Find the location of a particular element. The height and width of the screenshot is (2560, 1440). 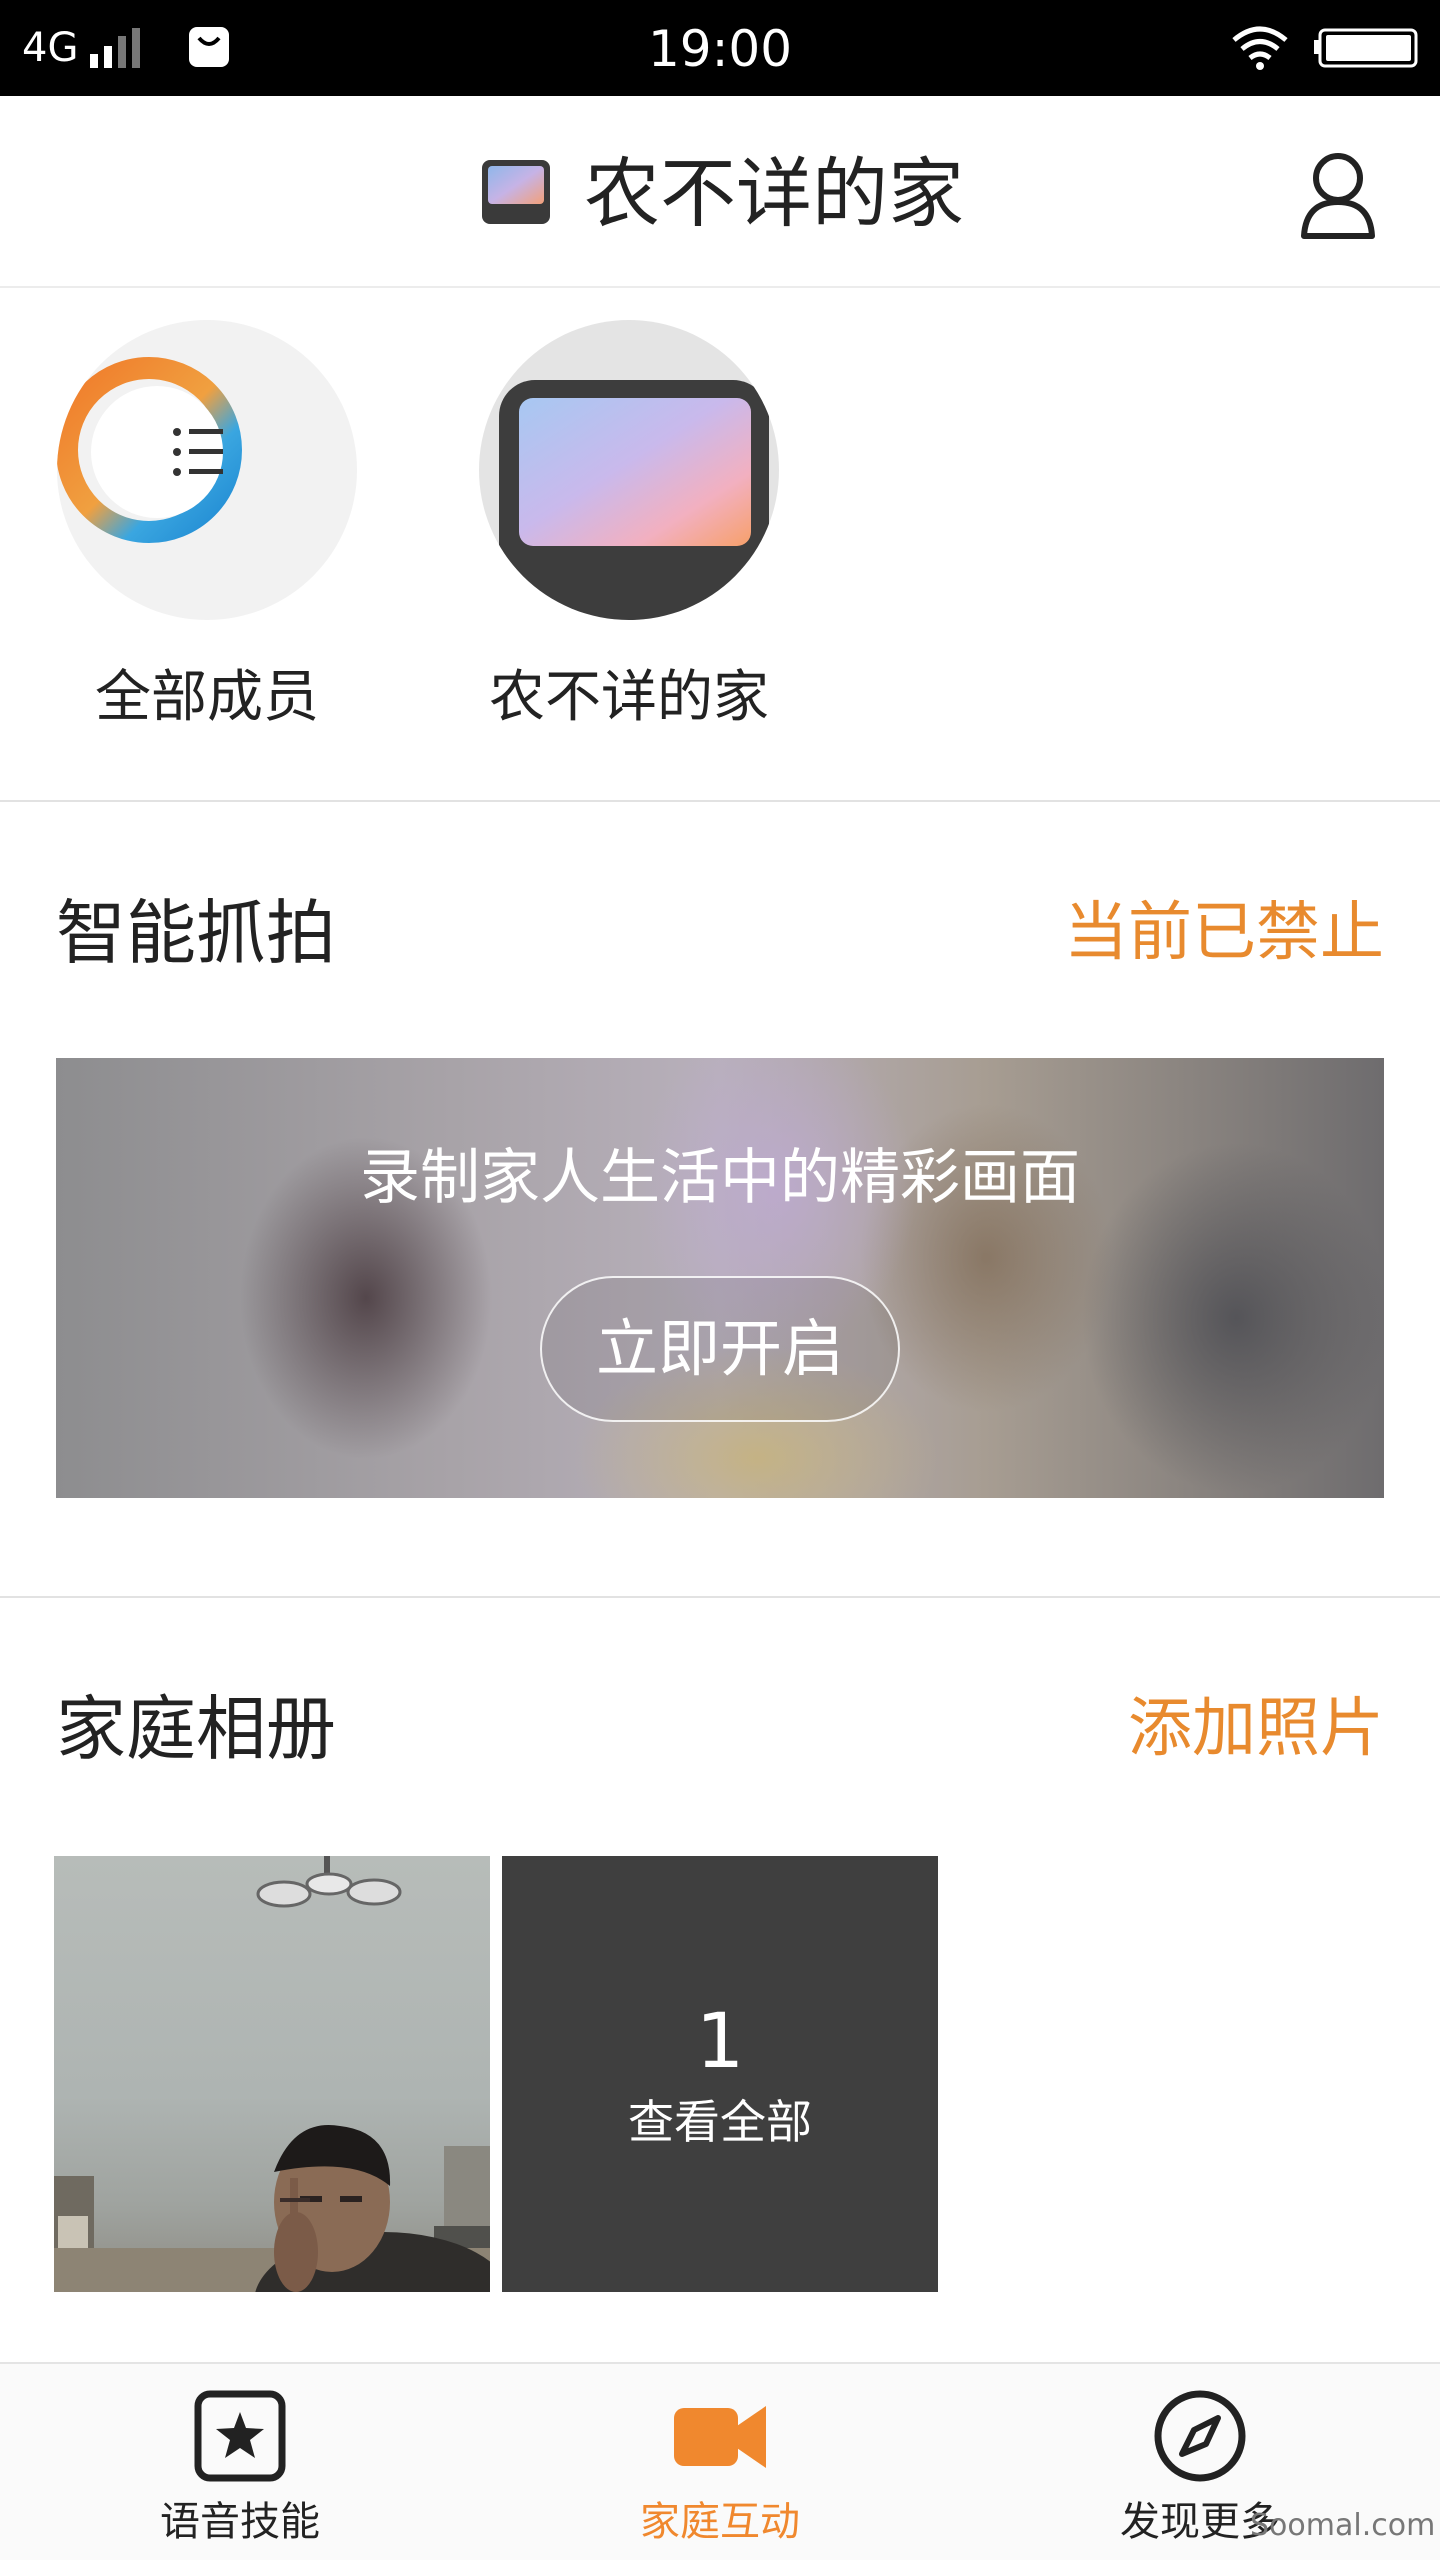

view-all-label: 查看全部 is located at coordinates (720, 2122).